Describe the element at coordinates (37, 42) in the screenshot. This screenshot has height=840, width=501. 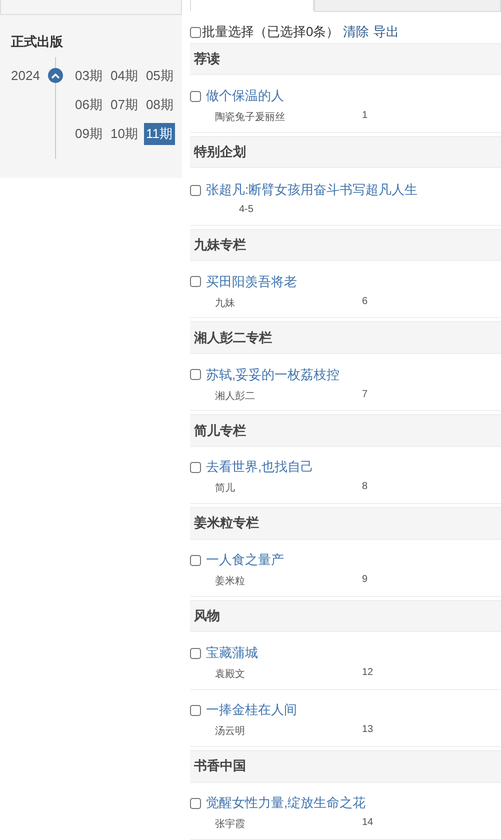
I see `sidebar-heading: 正式出版` at that location.